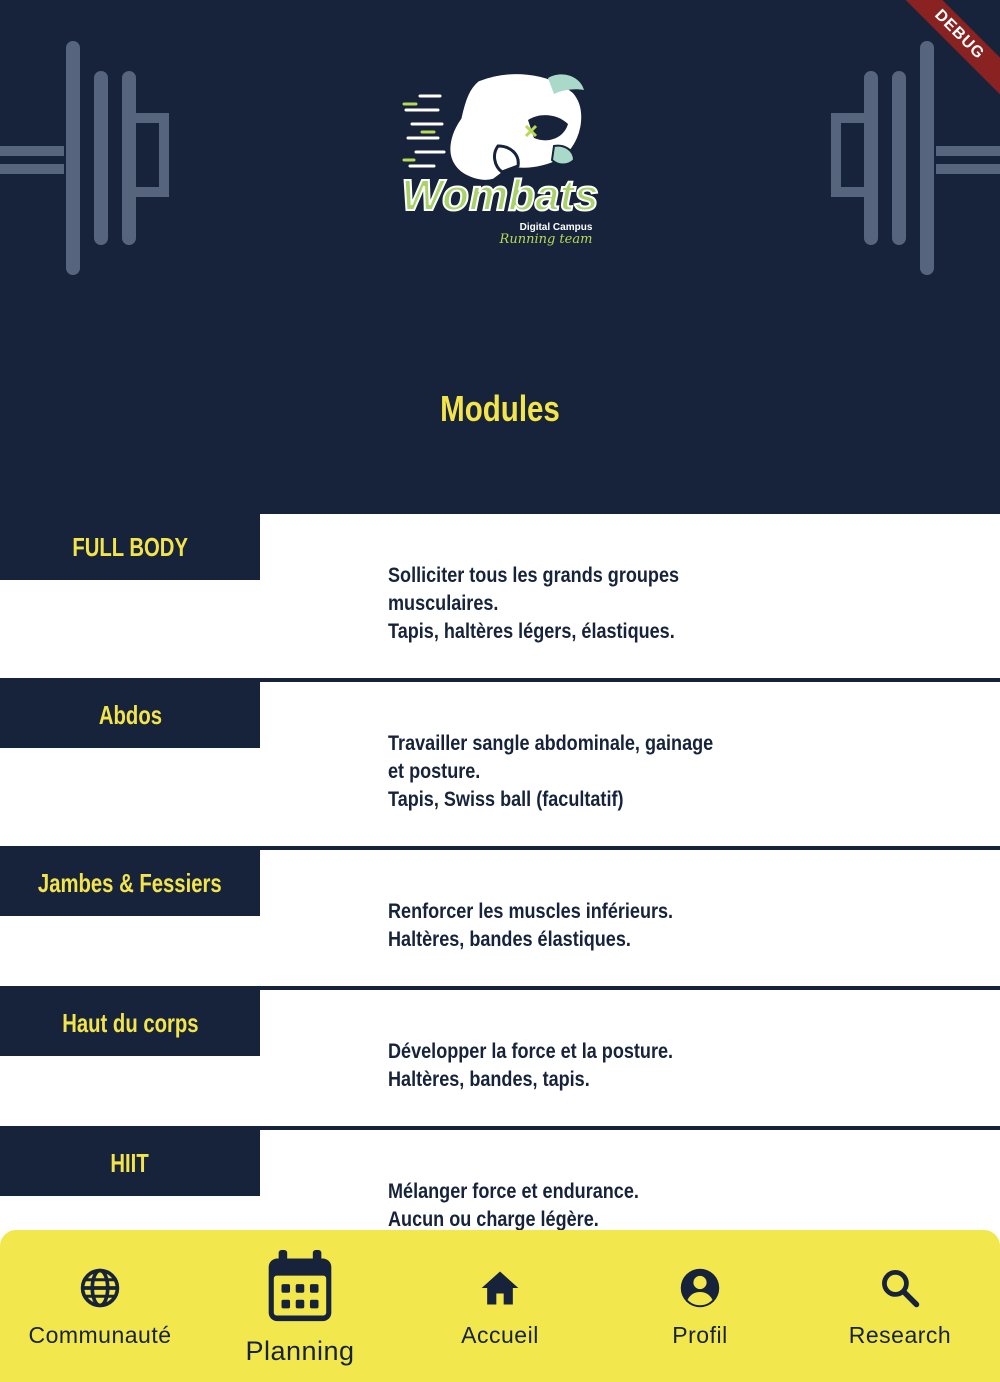 The width and height of the screenshot is (1000, 1382). I want to click on description-line: Solliciter tous les grands groupes, so click(534, 575).